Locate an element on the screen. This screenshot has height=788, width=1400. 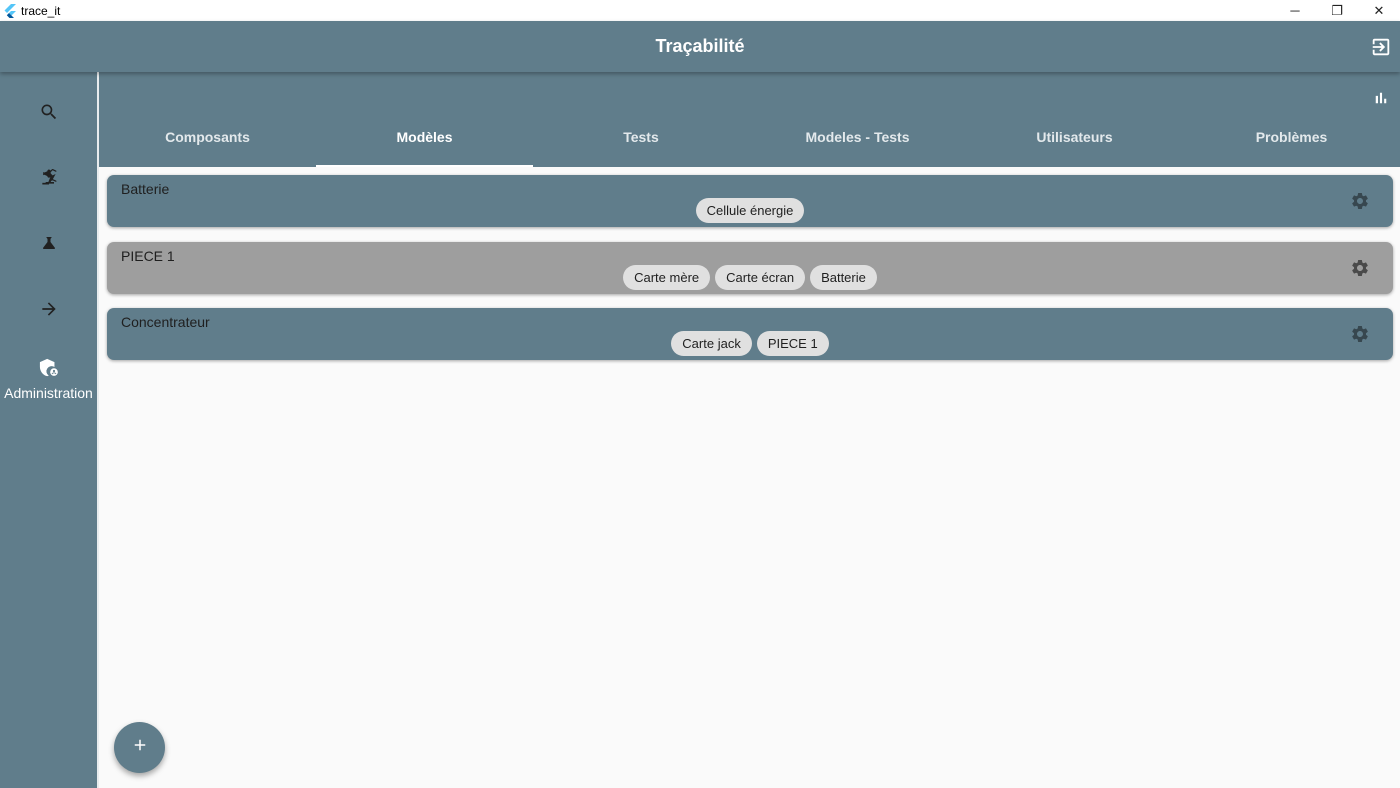
component-chip: Cellule énergie is located at coordinates (750, 210).